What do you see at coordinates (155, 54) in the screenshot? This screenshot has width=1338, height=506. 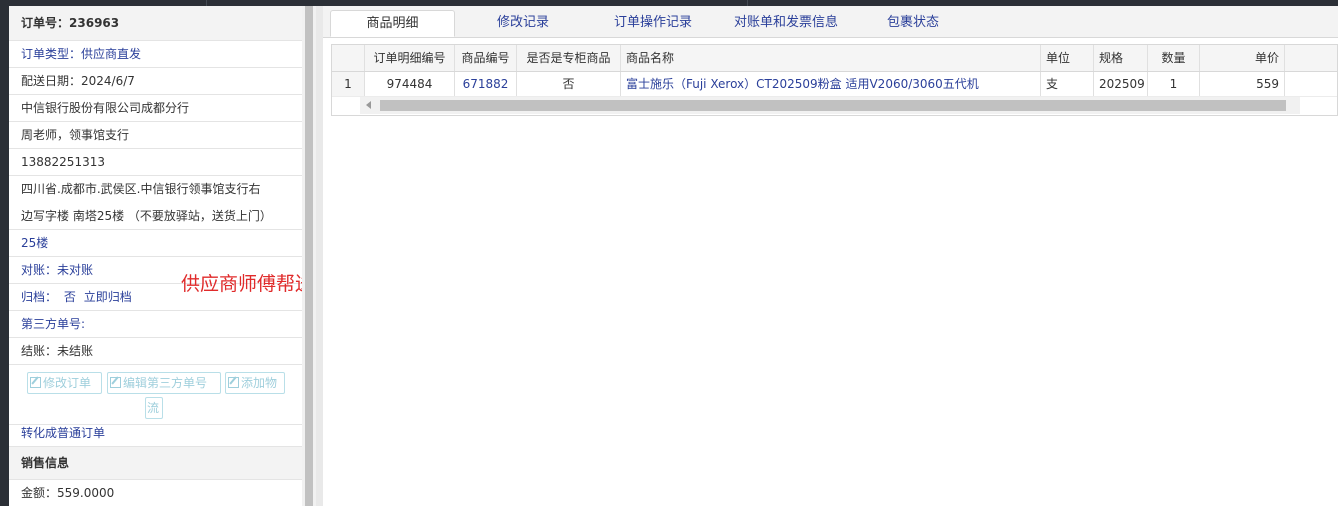 I see `order-type: 订单类型：供应商直发` at bounding box center [155, 54].